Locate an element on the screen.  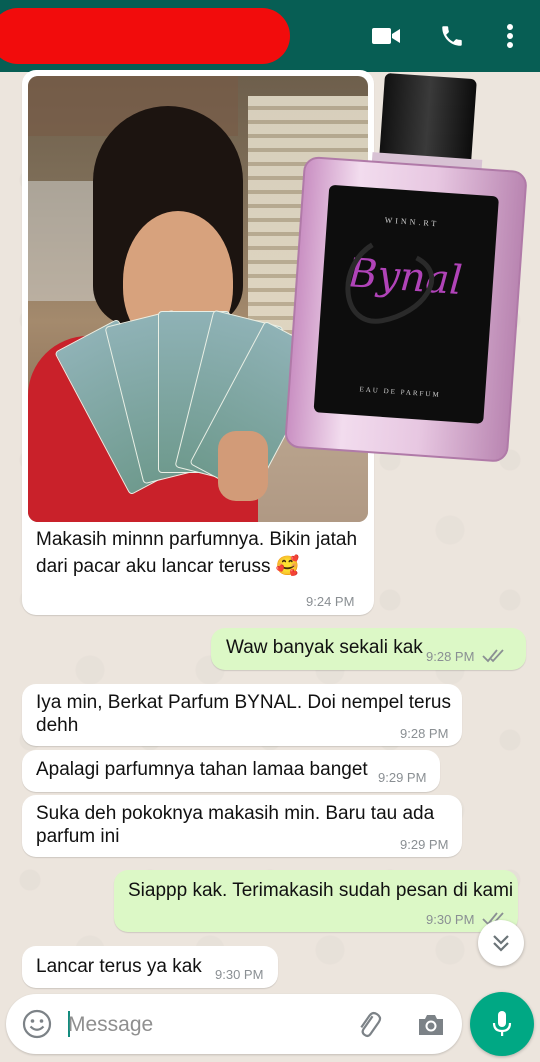
paperclip-icon is located at coordinates (369, 1025).